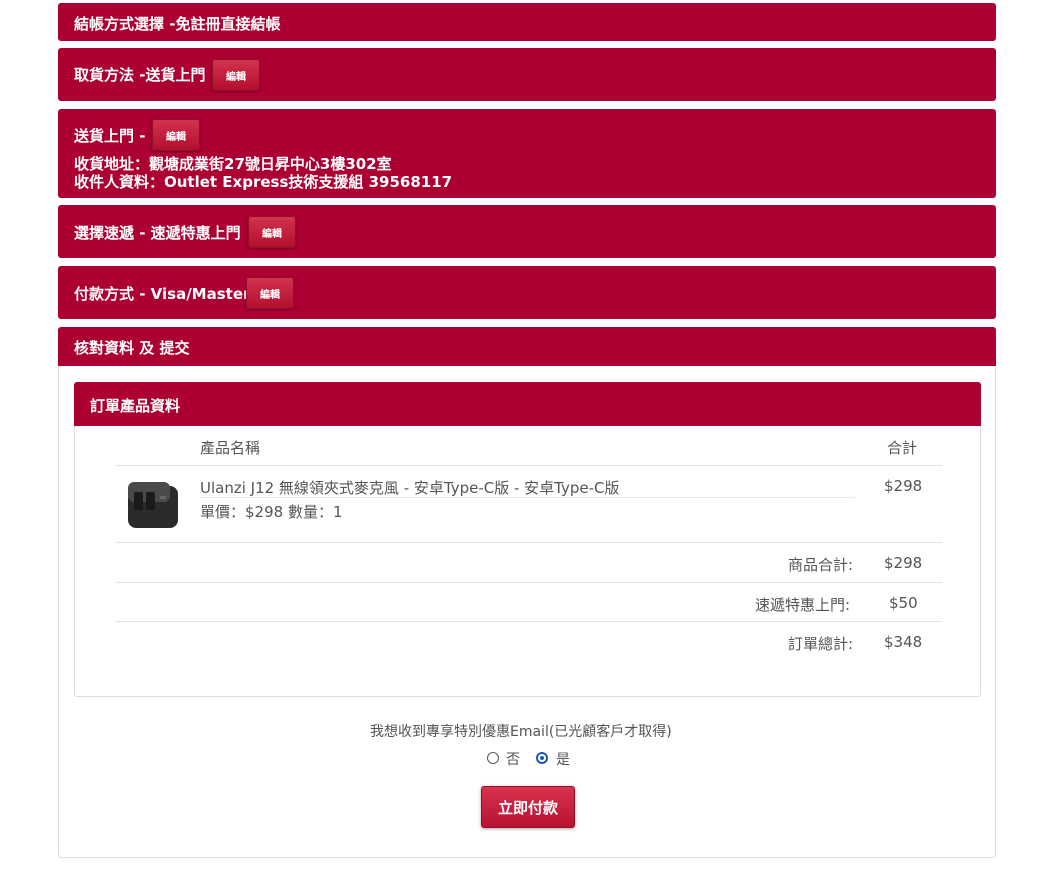 The width and height of the screenshot is (1042, 872). Describe the element at coordinates (803, 605) in the screenshot. I see `shipping-label: 速遞特惠上門:` at that location.